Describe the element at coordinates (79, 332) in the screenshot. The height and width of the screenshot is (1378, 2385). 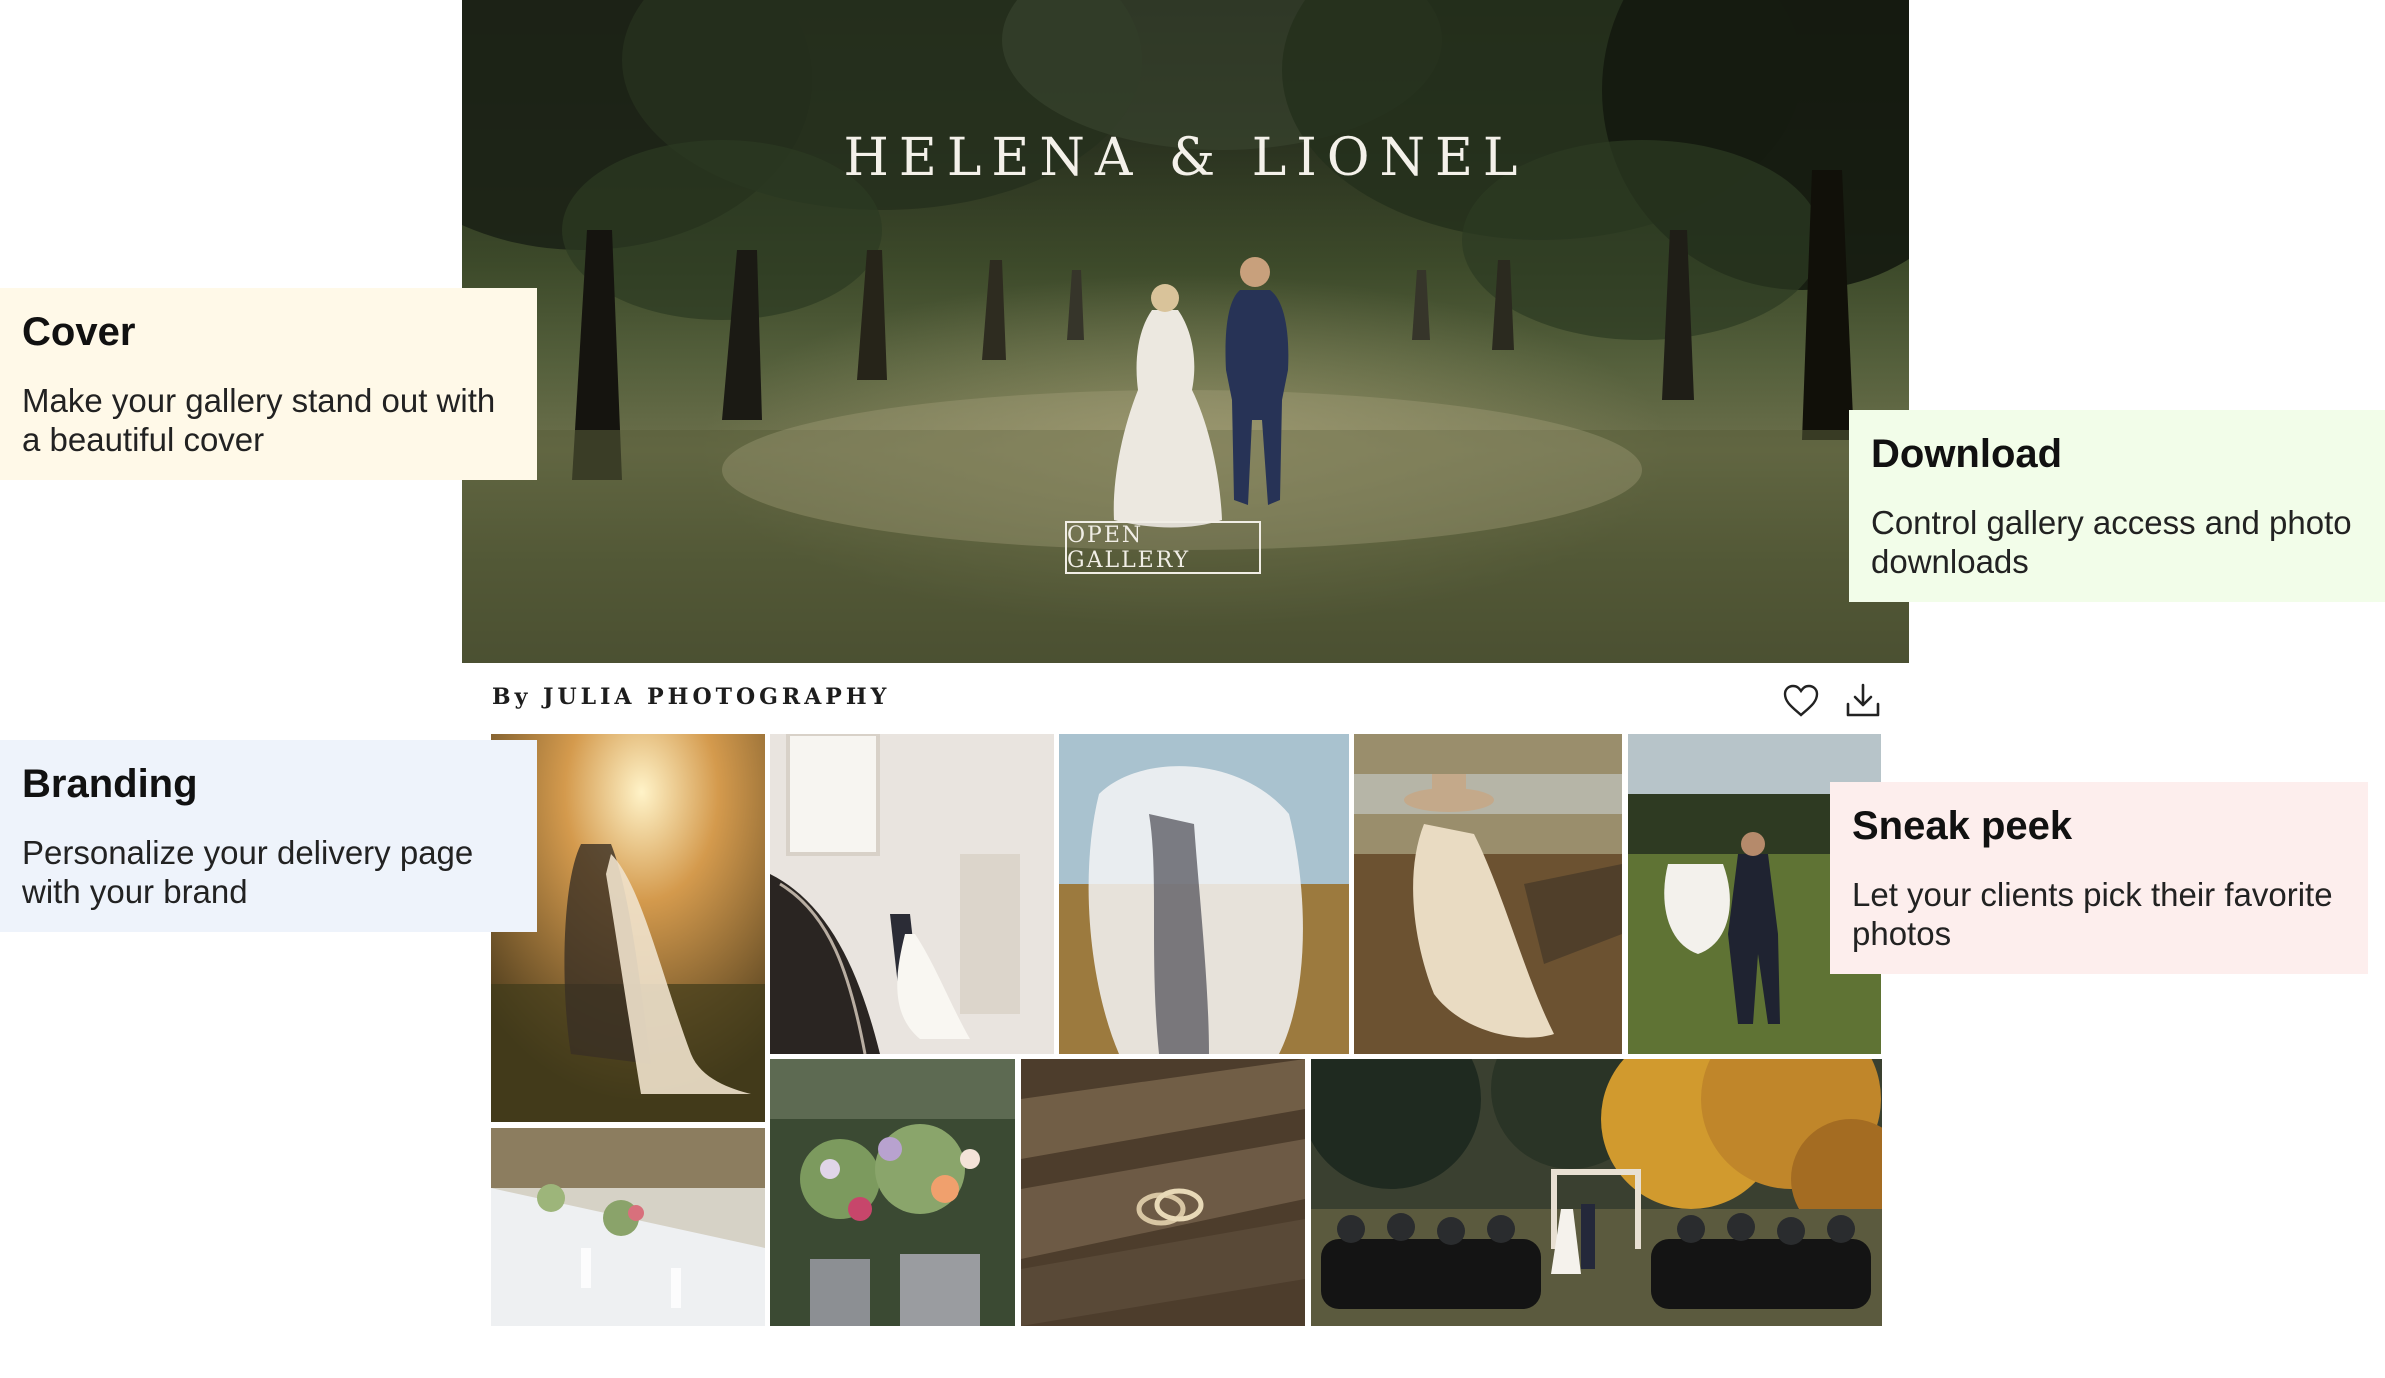
I see `feature-title-cover: Cover` at that location.